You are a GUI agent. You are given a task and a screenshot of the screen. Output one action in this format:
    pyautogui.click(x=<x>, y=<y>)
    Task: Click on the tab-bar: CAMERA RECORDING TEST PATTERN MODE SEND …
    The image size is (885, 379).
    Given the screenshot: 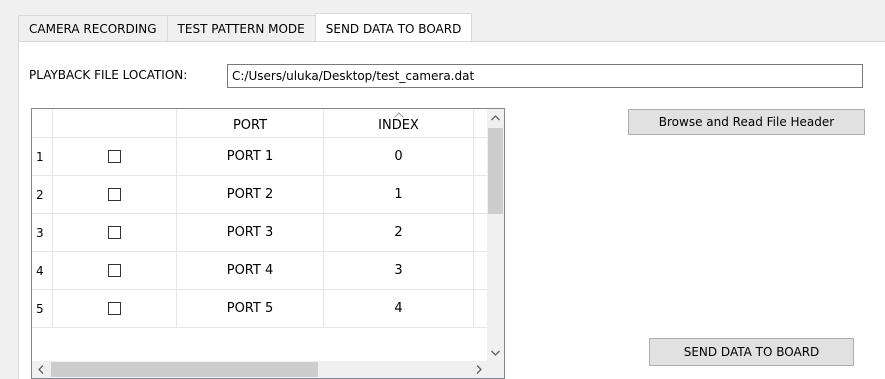 What is the action you would take?
    pyautogui.click(x=245, y=27)
    